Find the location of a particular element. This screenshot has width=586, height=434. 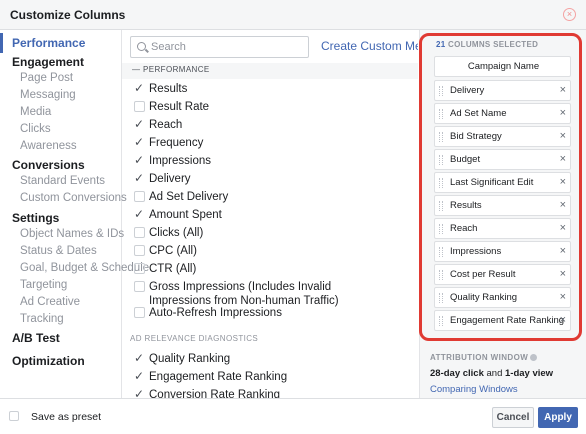

nav-custom-conversions: Custom Conversions is located at coordinates (73, 198).